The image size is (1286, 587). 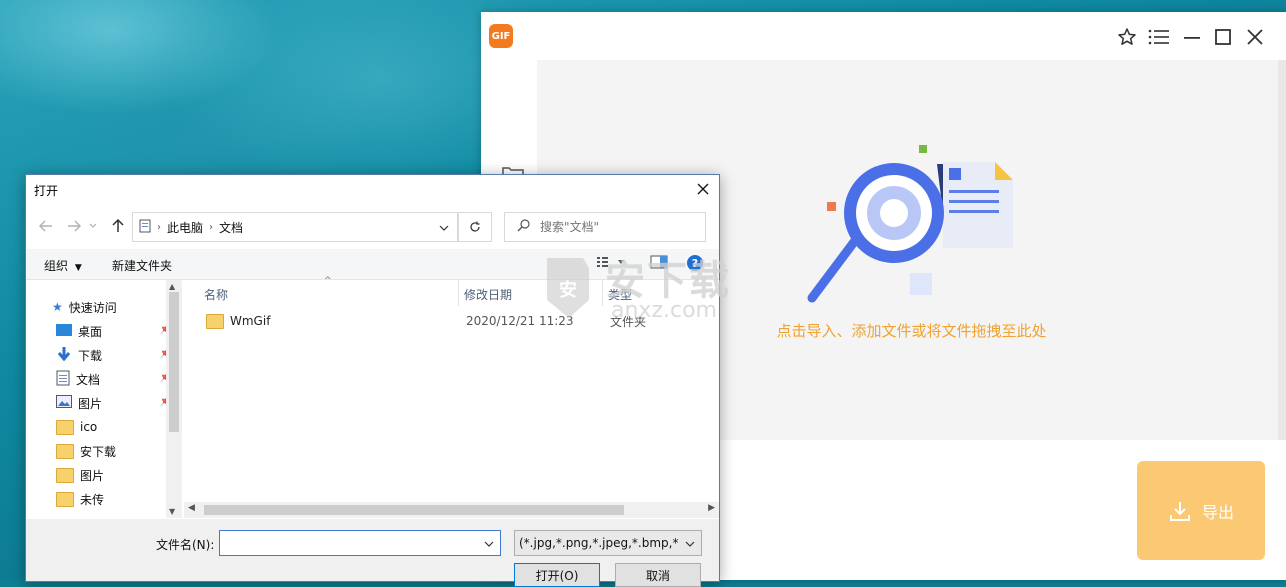 I want to click on navigation-bar: › 此电脑 › 文档, so click(x=372, y=226).